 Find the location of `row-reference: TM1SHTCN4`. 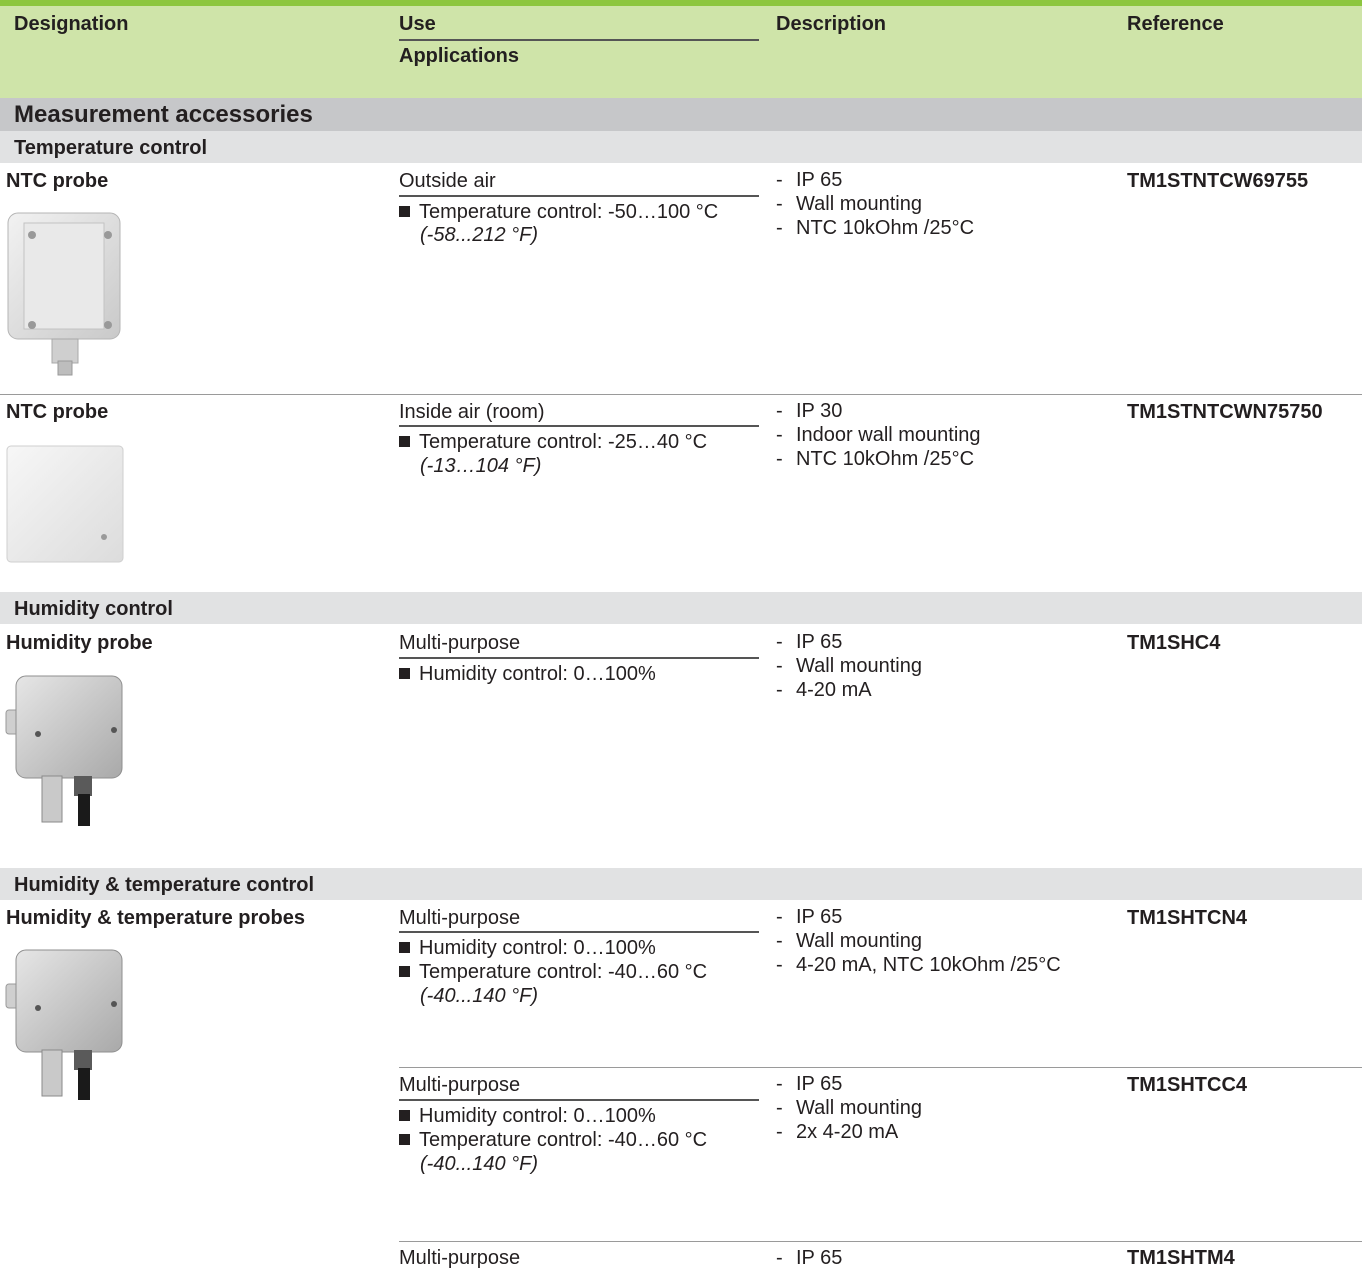

row-reference: TM1SHTCN4 is located at coordinates (1187, 918).